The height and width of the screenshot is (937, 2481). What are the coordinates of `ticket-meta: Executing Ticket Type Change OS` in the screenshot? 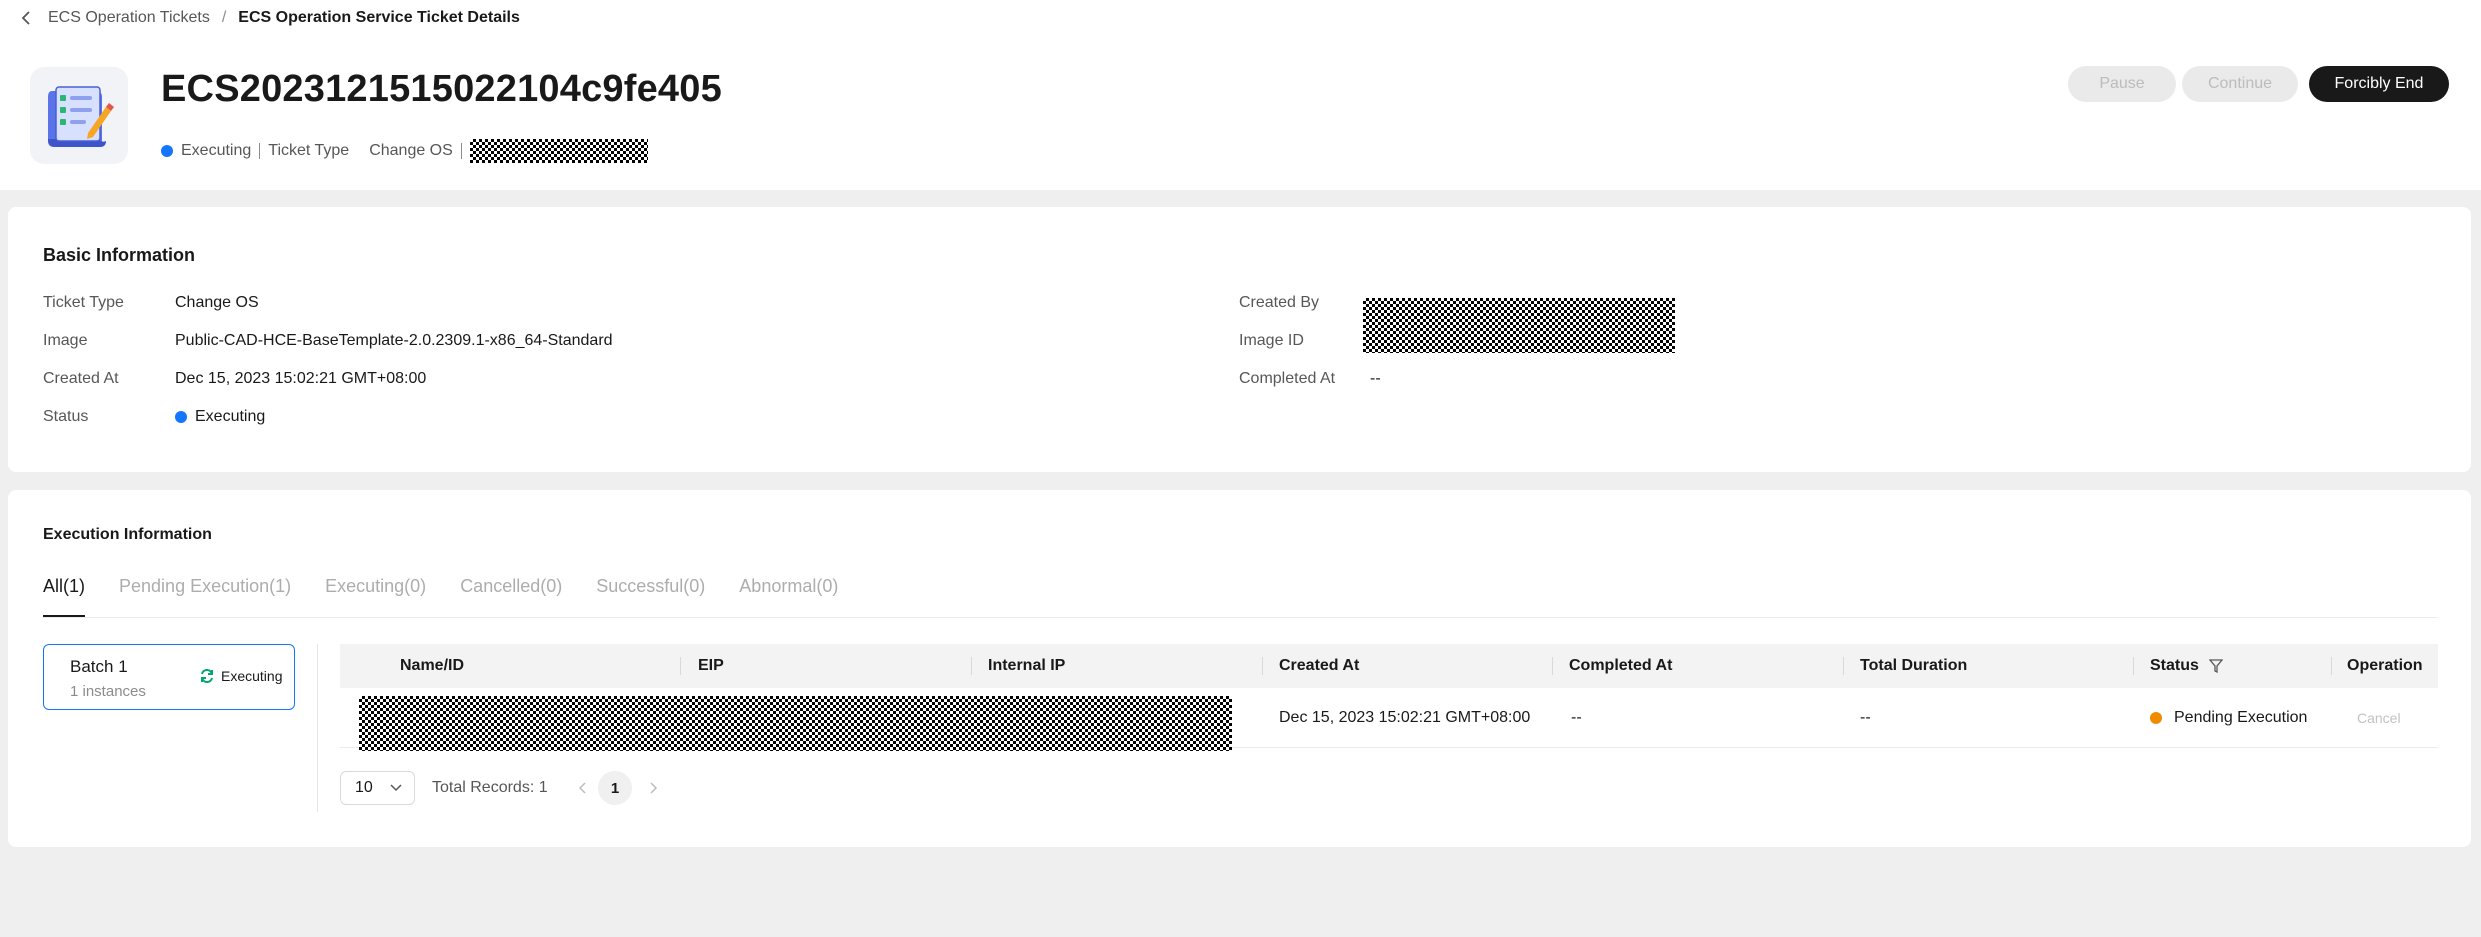 It's located at (404, 151).